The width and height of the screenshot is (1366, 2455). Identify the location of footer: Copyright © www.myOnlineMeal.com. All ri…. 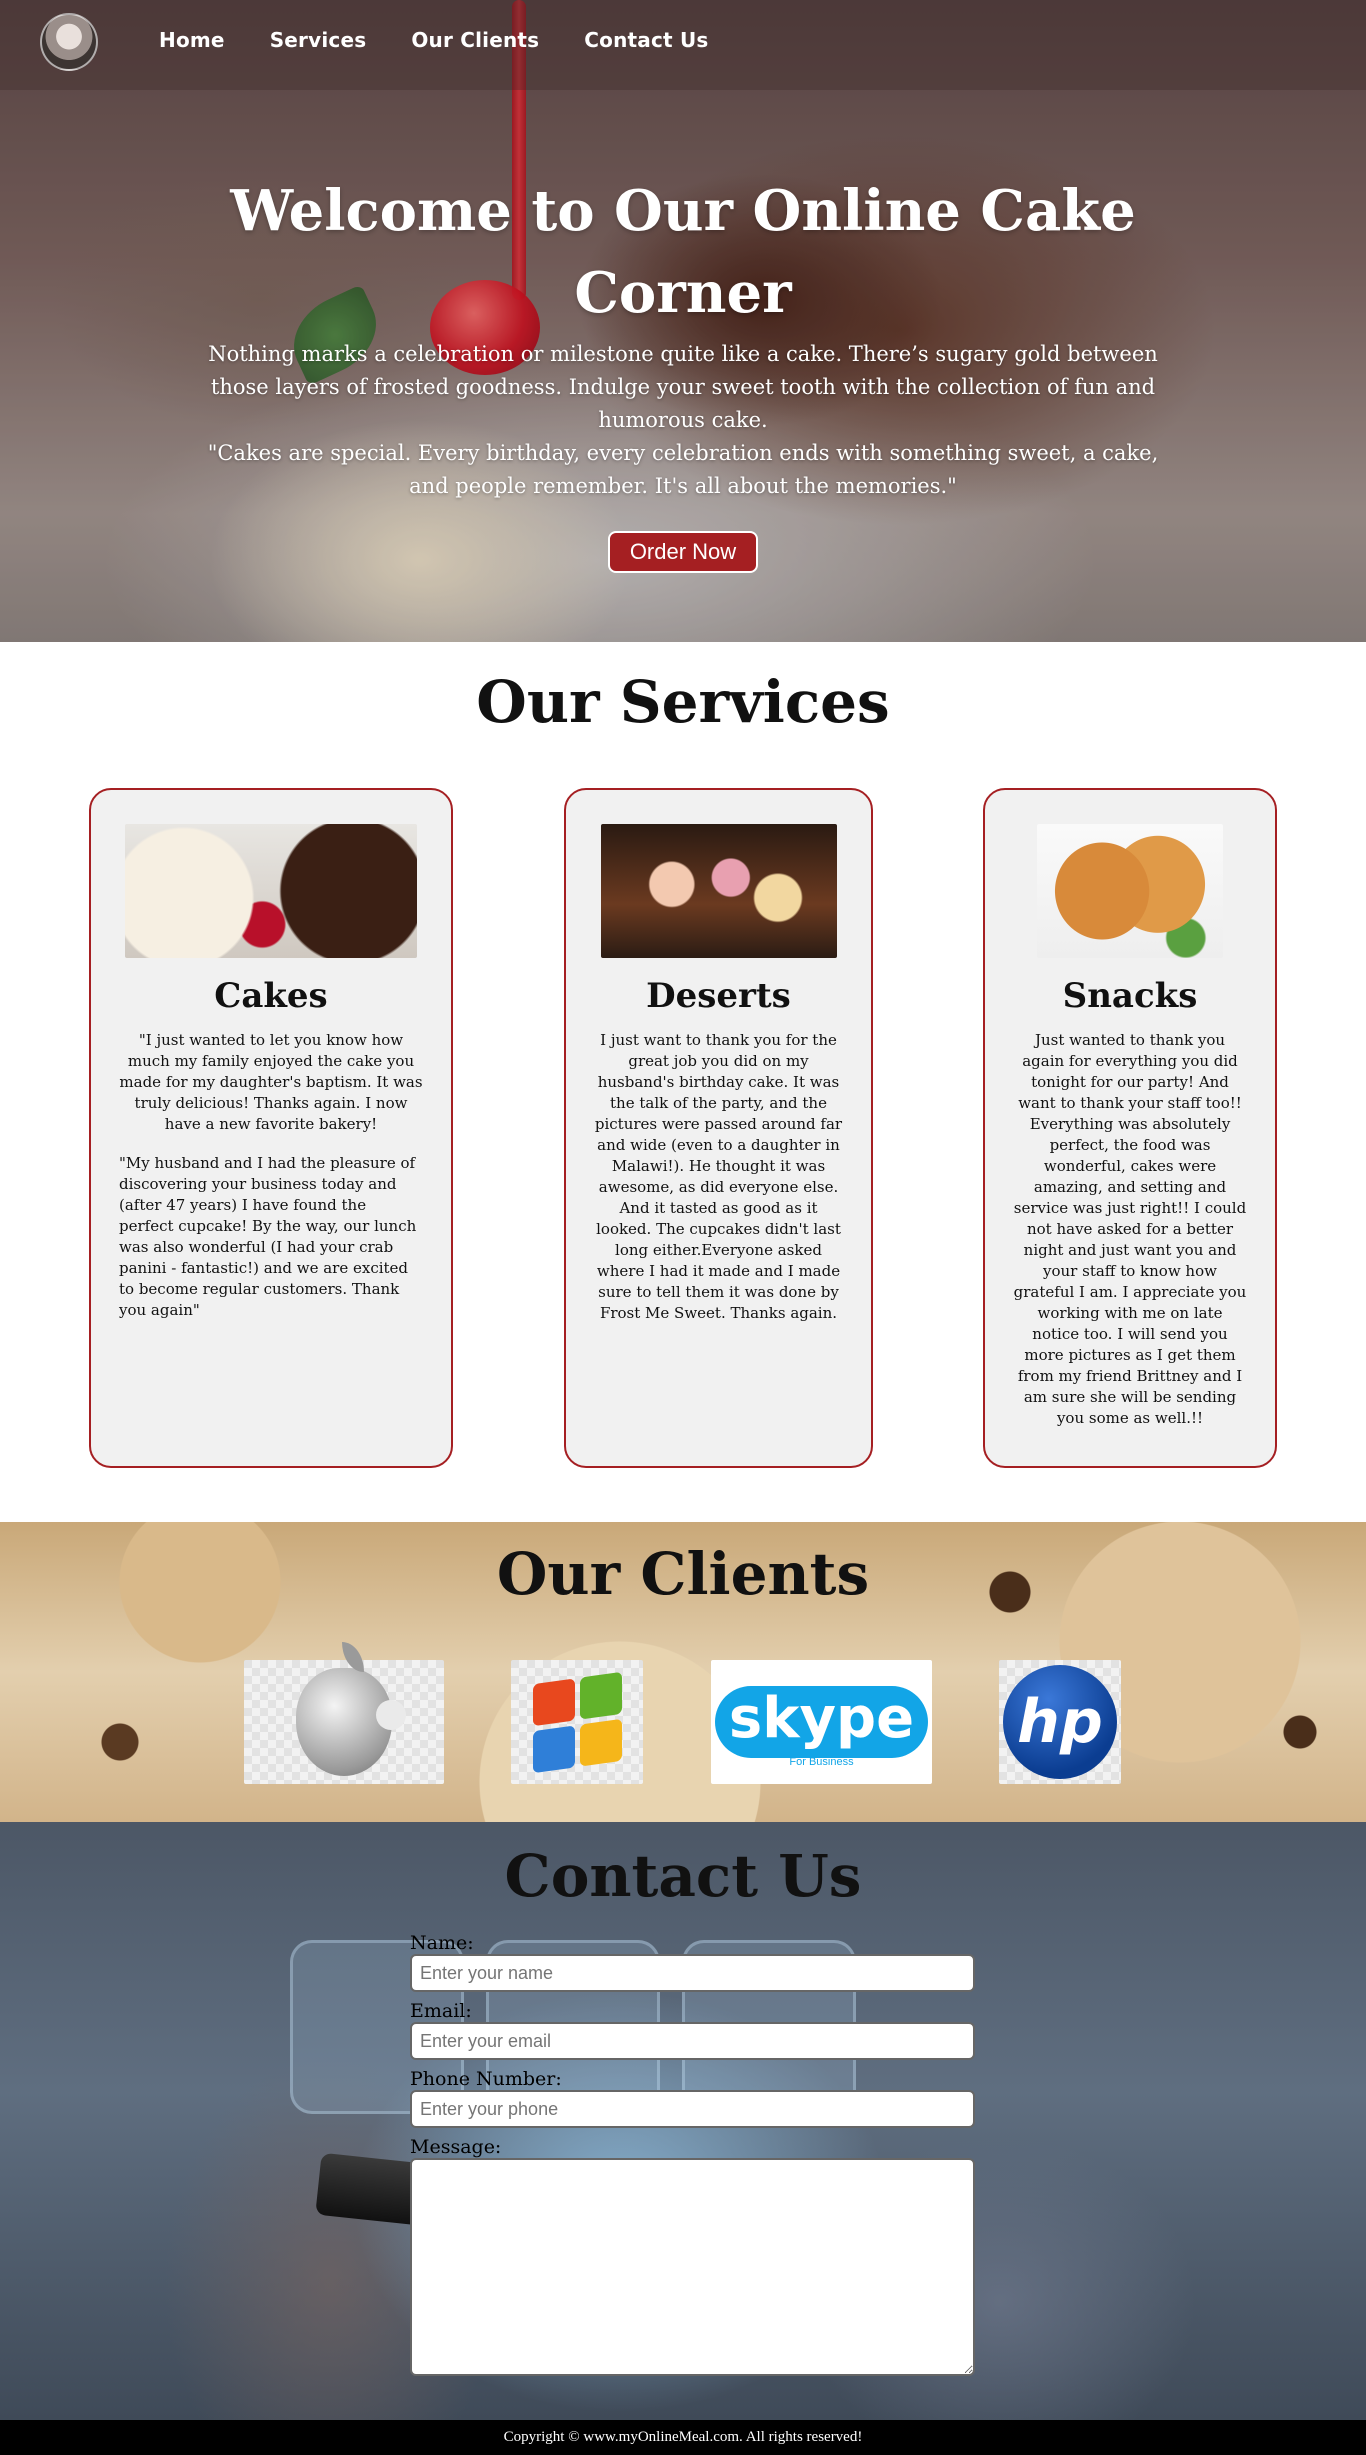
(683, 2437).